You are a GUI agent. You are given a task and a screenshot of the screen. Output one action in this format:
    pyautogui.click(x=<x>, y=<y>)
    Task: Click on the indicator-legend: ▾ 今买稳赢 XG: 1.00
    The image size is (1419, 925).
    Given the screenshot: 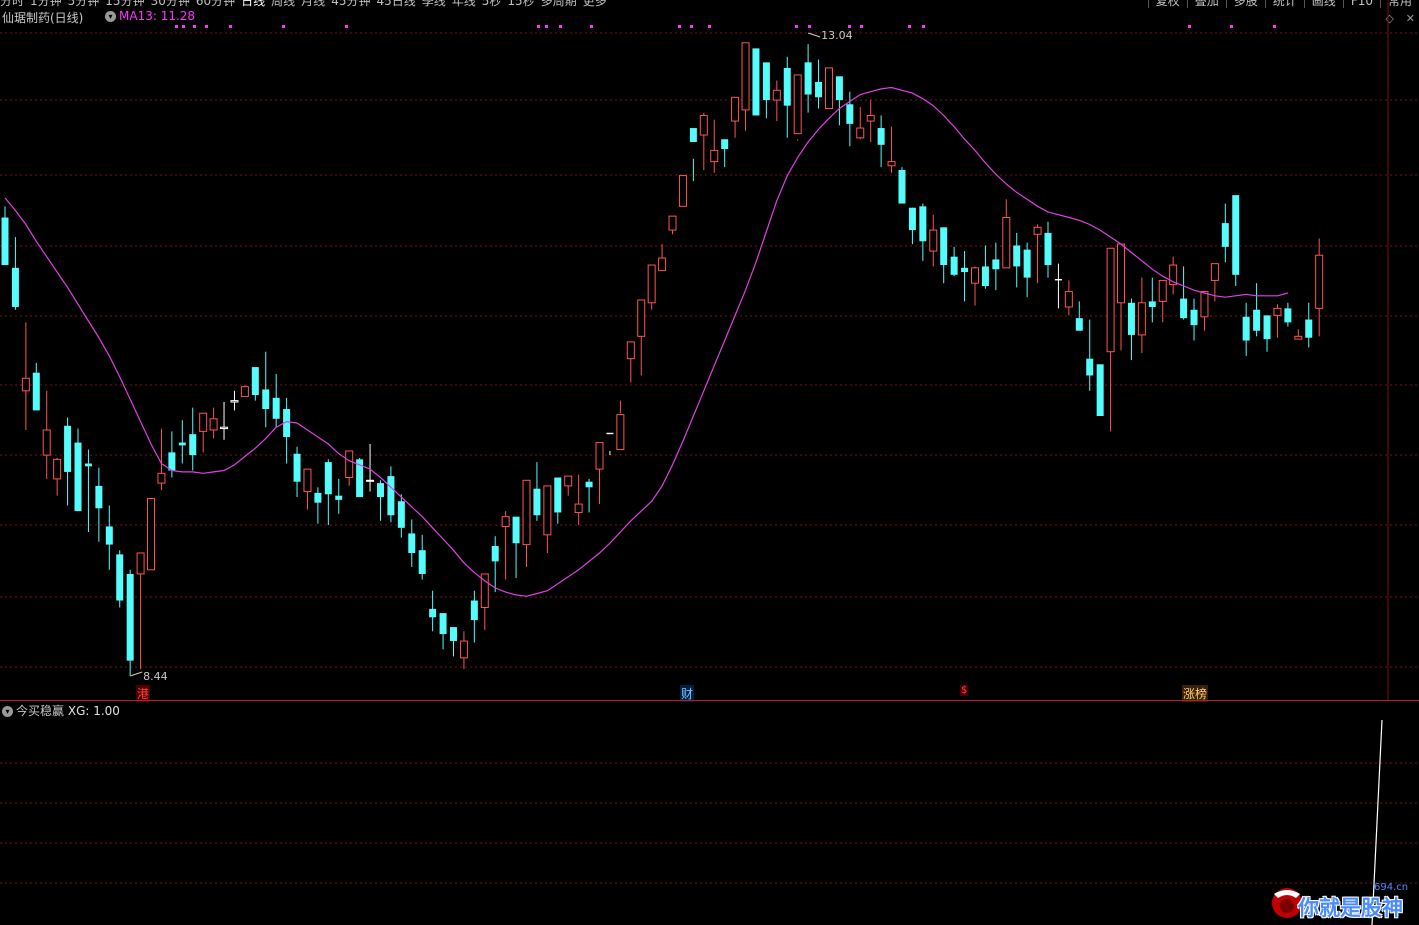 What is the action you would take?
    pyautogui.click(x=61, y=710)
    